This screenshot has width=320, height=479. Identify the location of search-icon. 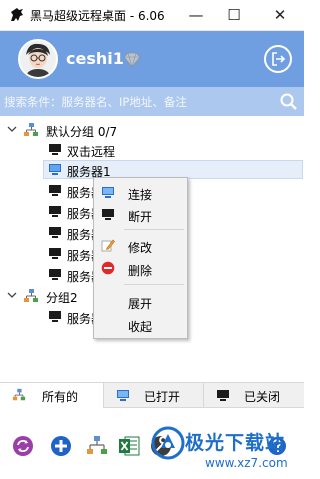
(288, 101).